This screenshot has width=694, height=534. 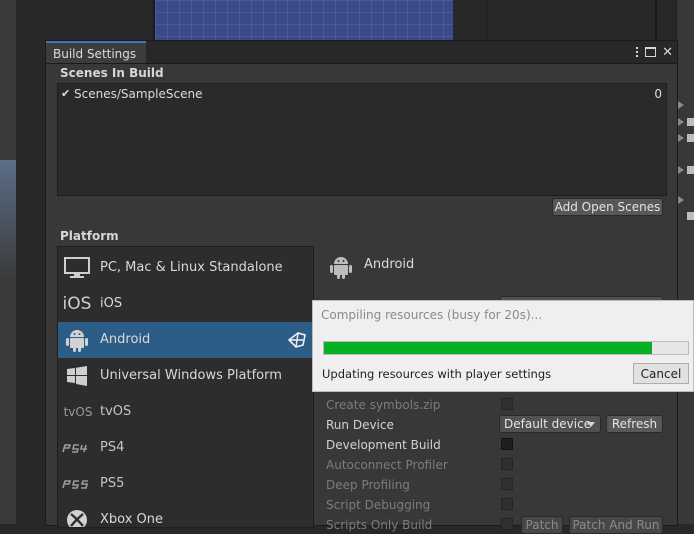 I want to click on scene-checkbox: ✔, so click(x=65, y=94).